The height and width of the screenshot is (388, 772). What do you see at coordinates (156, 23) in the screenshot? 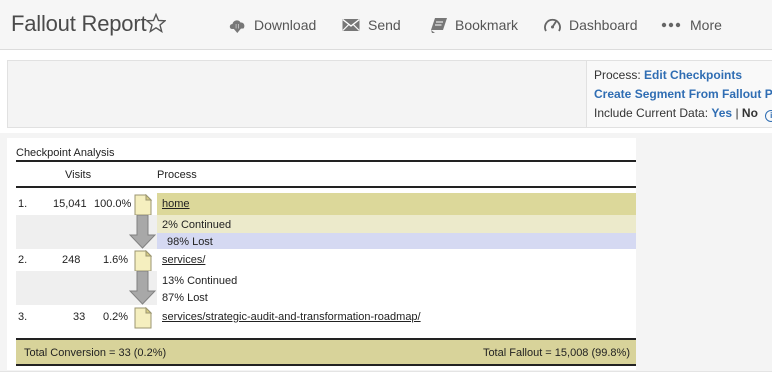
I see `favorite-star-icon` at bounding box center [156, 23].